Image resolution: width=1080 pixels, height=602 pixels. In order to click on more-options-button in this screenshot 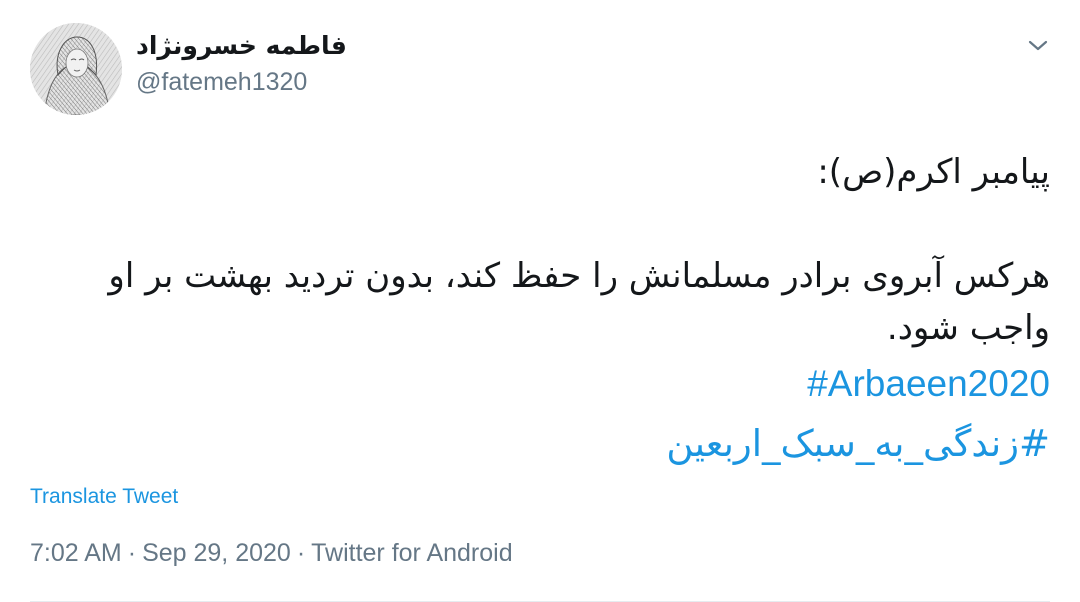, I will do `click(1038, 45)`.